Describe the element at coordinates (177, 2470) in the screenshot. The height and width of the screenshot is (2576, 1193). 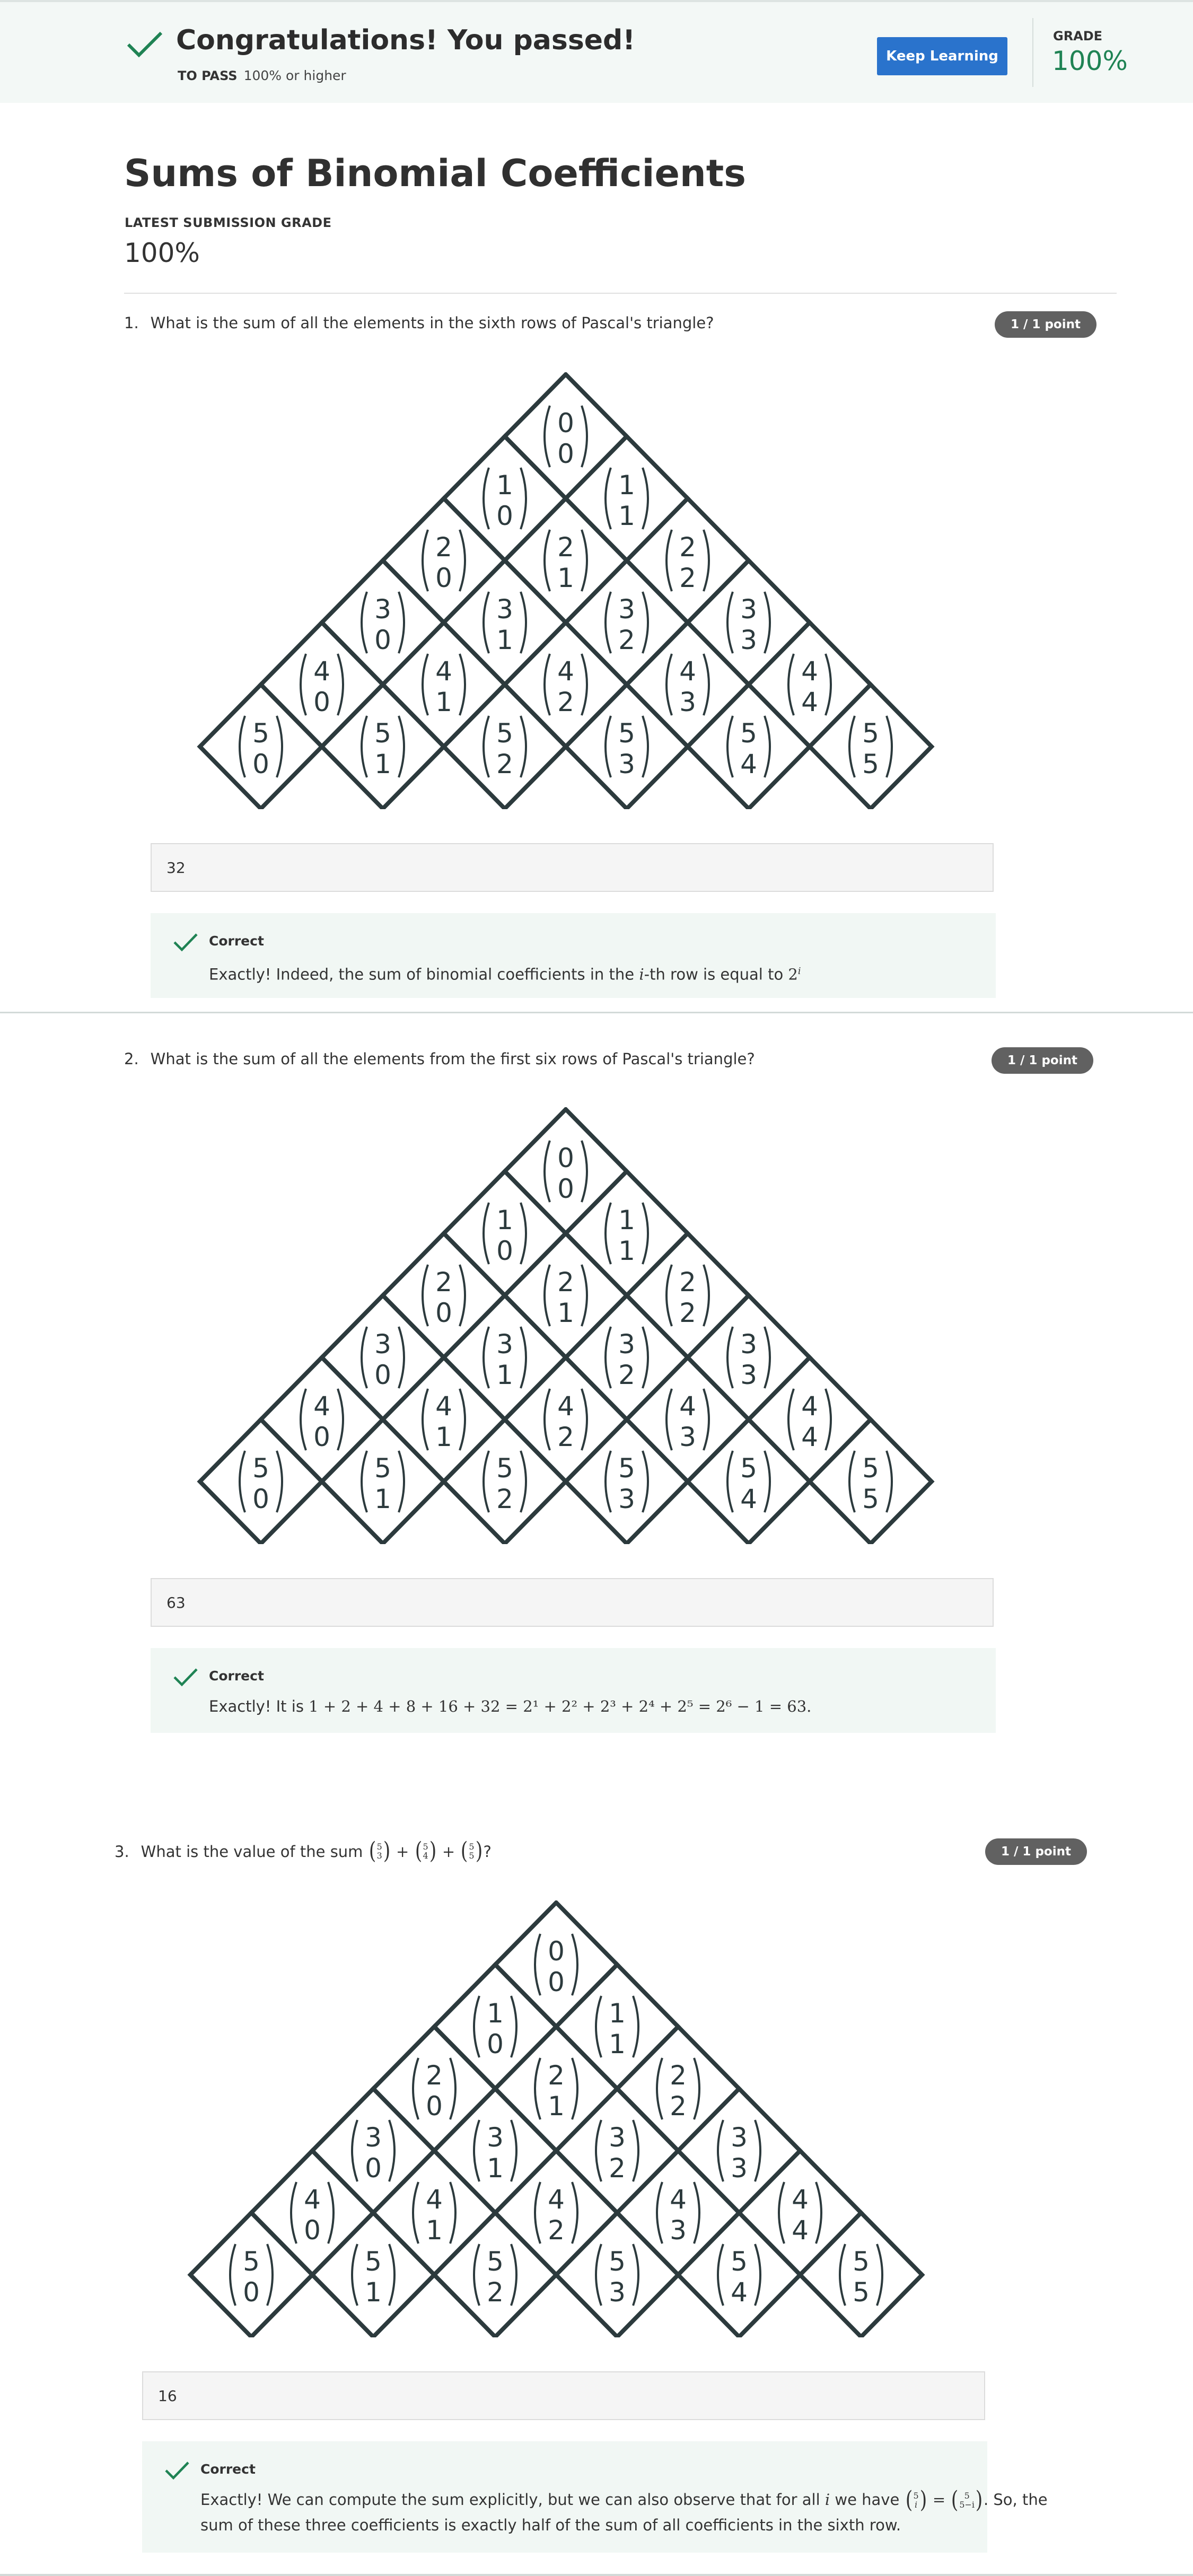
I see `checkmark-icon` at that location.